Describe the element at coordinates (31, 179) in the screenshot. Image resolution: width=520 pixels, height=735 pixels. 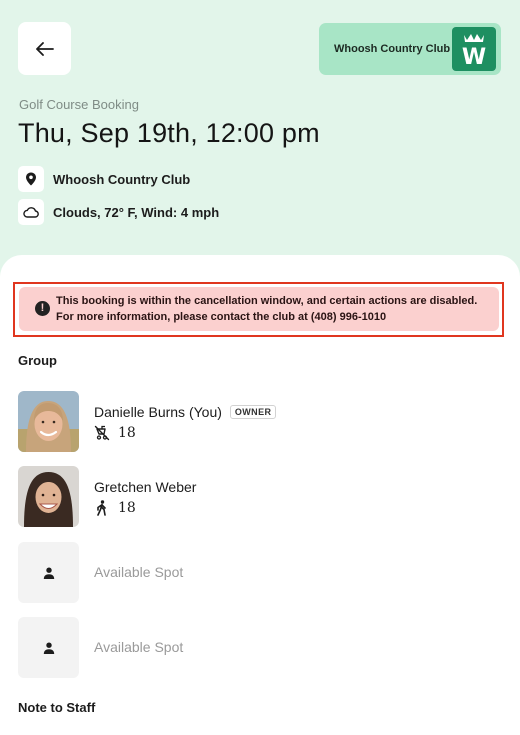
I see `location-pin-icon` at that location.